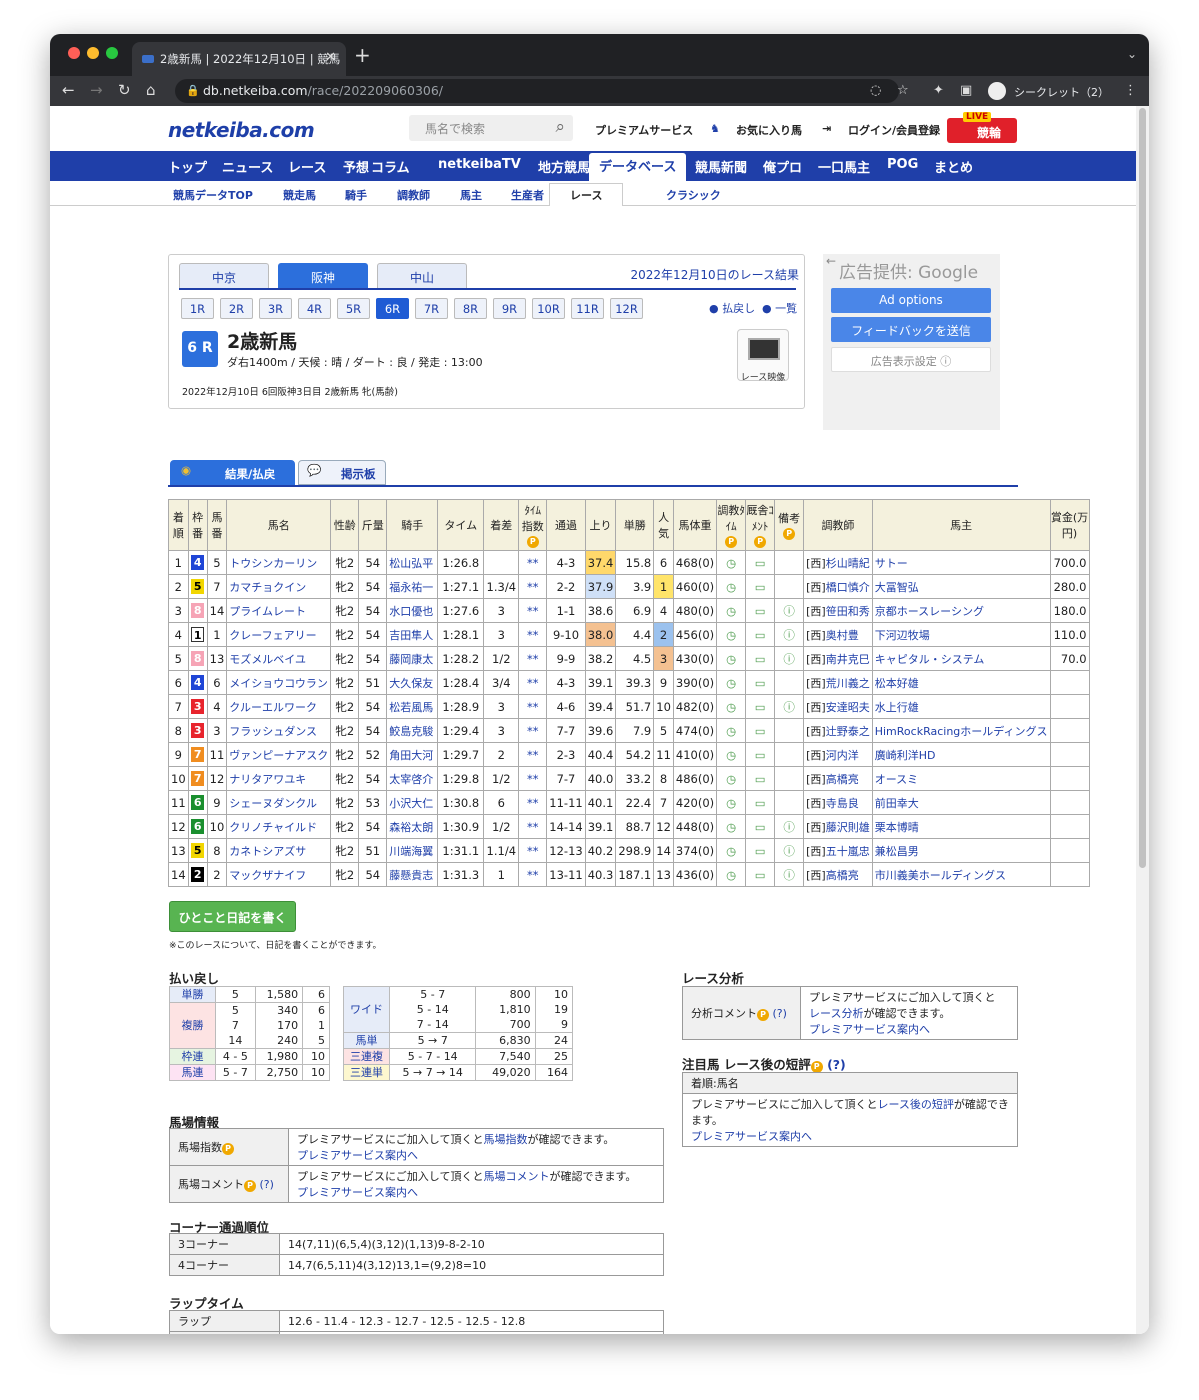  I want to click on zoom-window-button, so click(112, 53).